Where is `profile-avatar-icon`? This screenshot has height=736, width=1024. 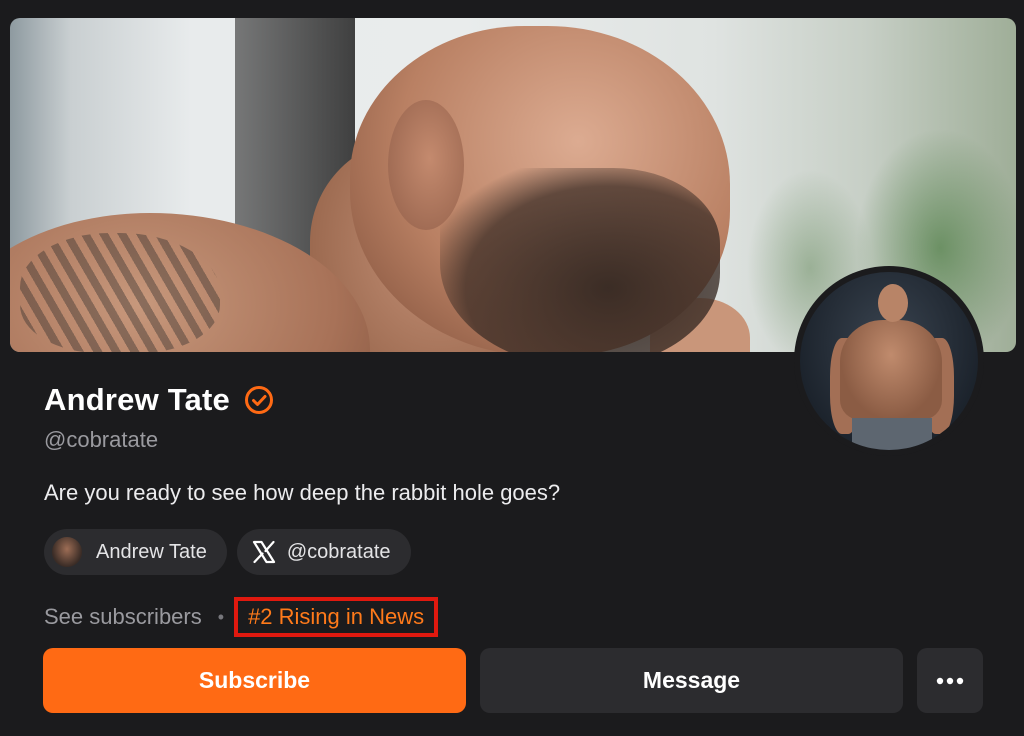
profile-avatar-icon is located at coordinates (67, 552).